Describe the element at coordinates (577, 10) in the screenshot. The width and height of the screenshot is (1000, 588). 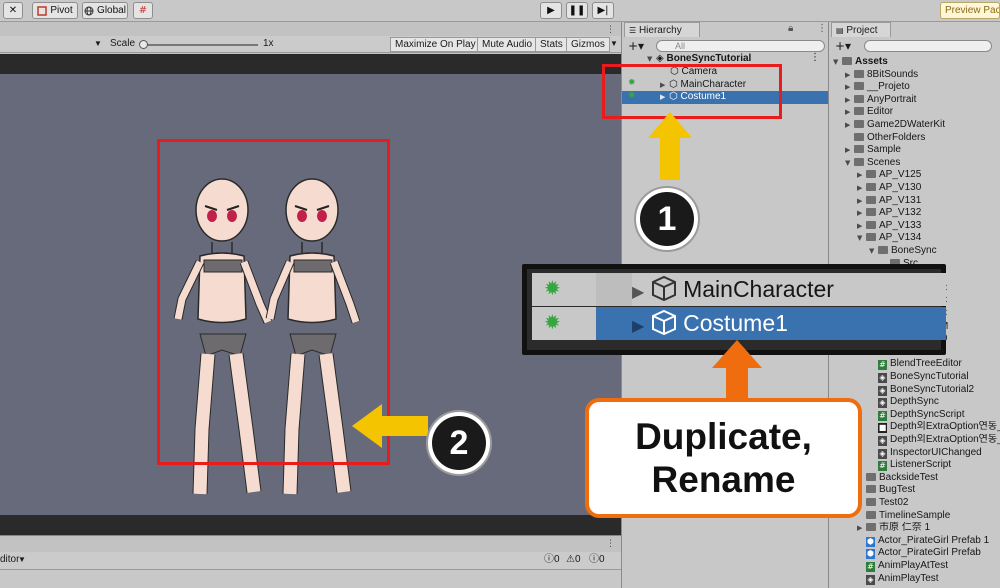
I see `pause-button: ❚❚` at that location.